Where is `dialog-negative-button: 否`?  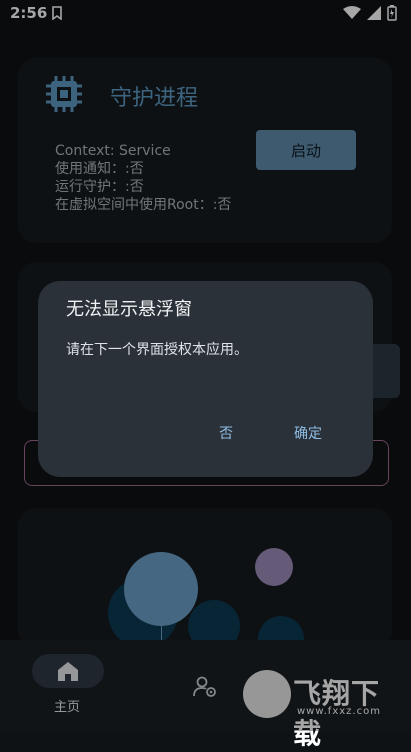 dialog-negative-button: 否 is located at coordinates (226, 433).